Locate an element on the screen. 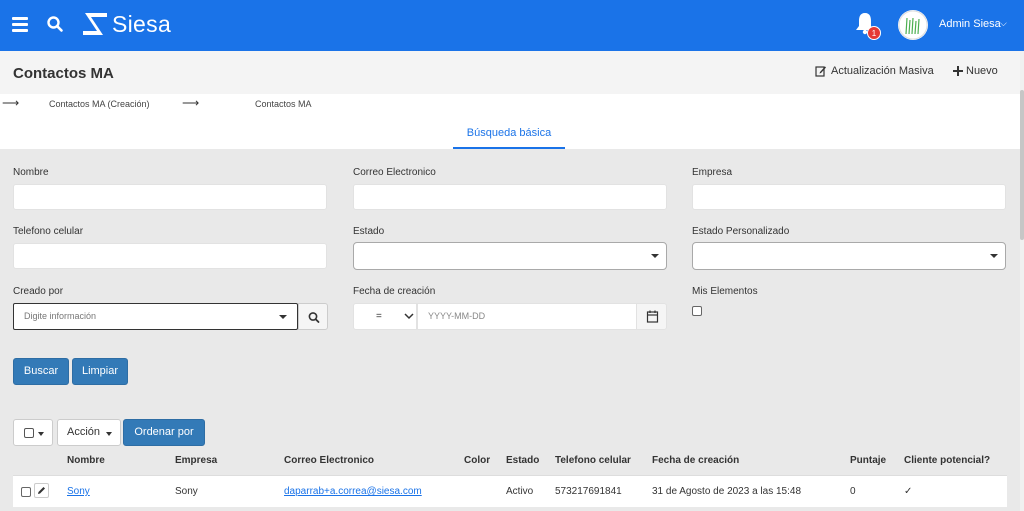 This screenshot has height=511, width=1024. page-header: Contactos MA Actualización Masiva Nuevo is located at coordinates (510, 72).